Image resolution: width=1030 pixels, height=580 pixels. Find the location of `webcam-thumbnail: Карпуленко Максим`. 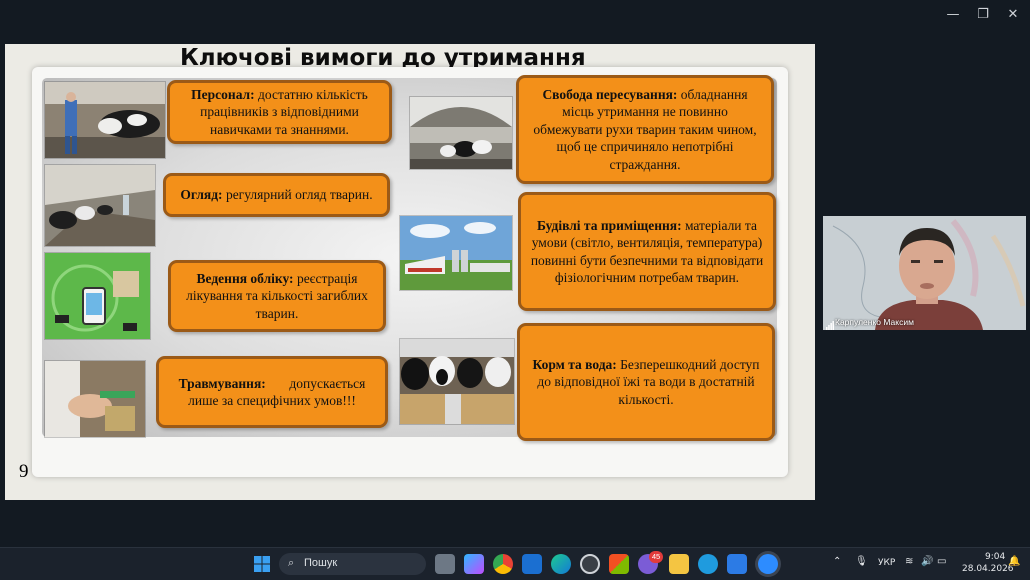

webcam-thumbnail: Карпуленко Максим is located at coordinates (924, 273).